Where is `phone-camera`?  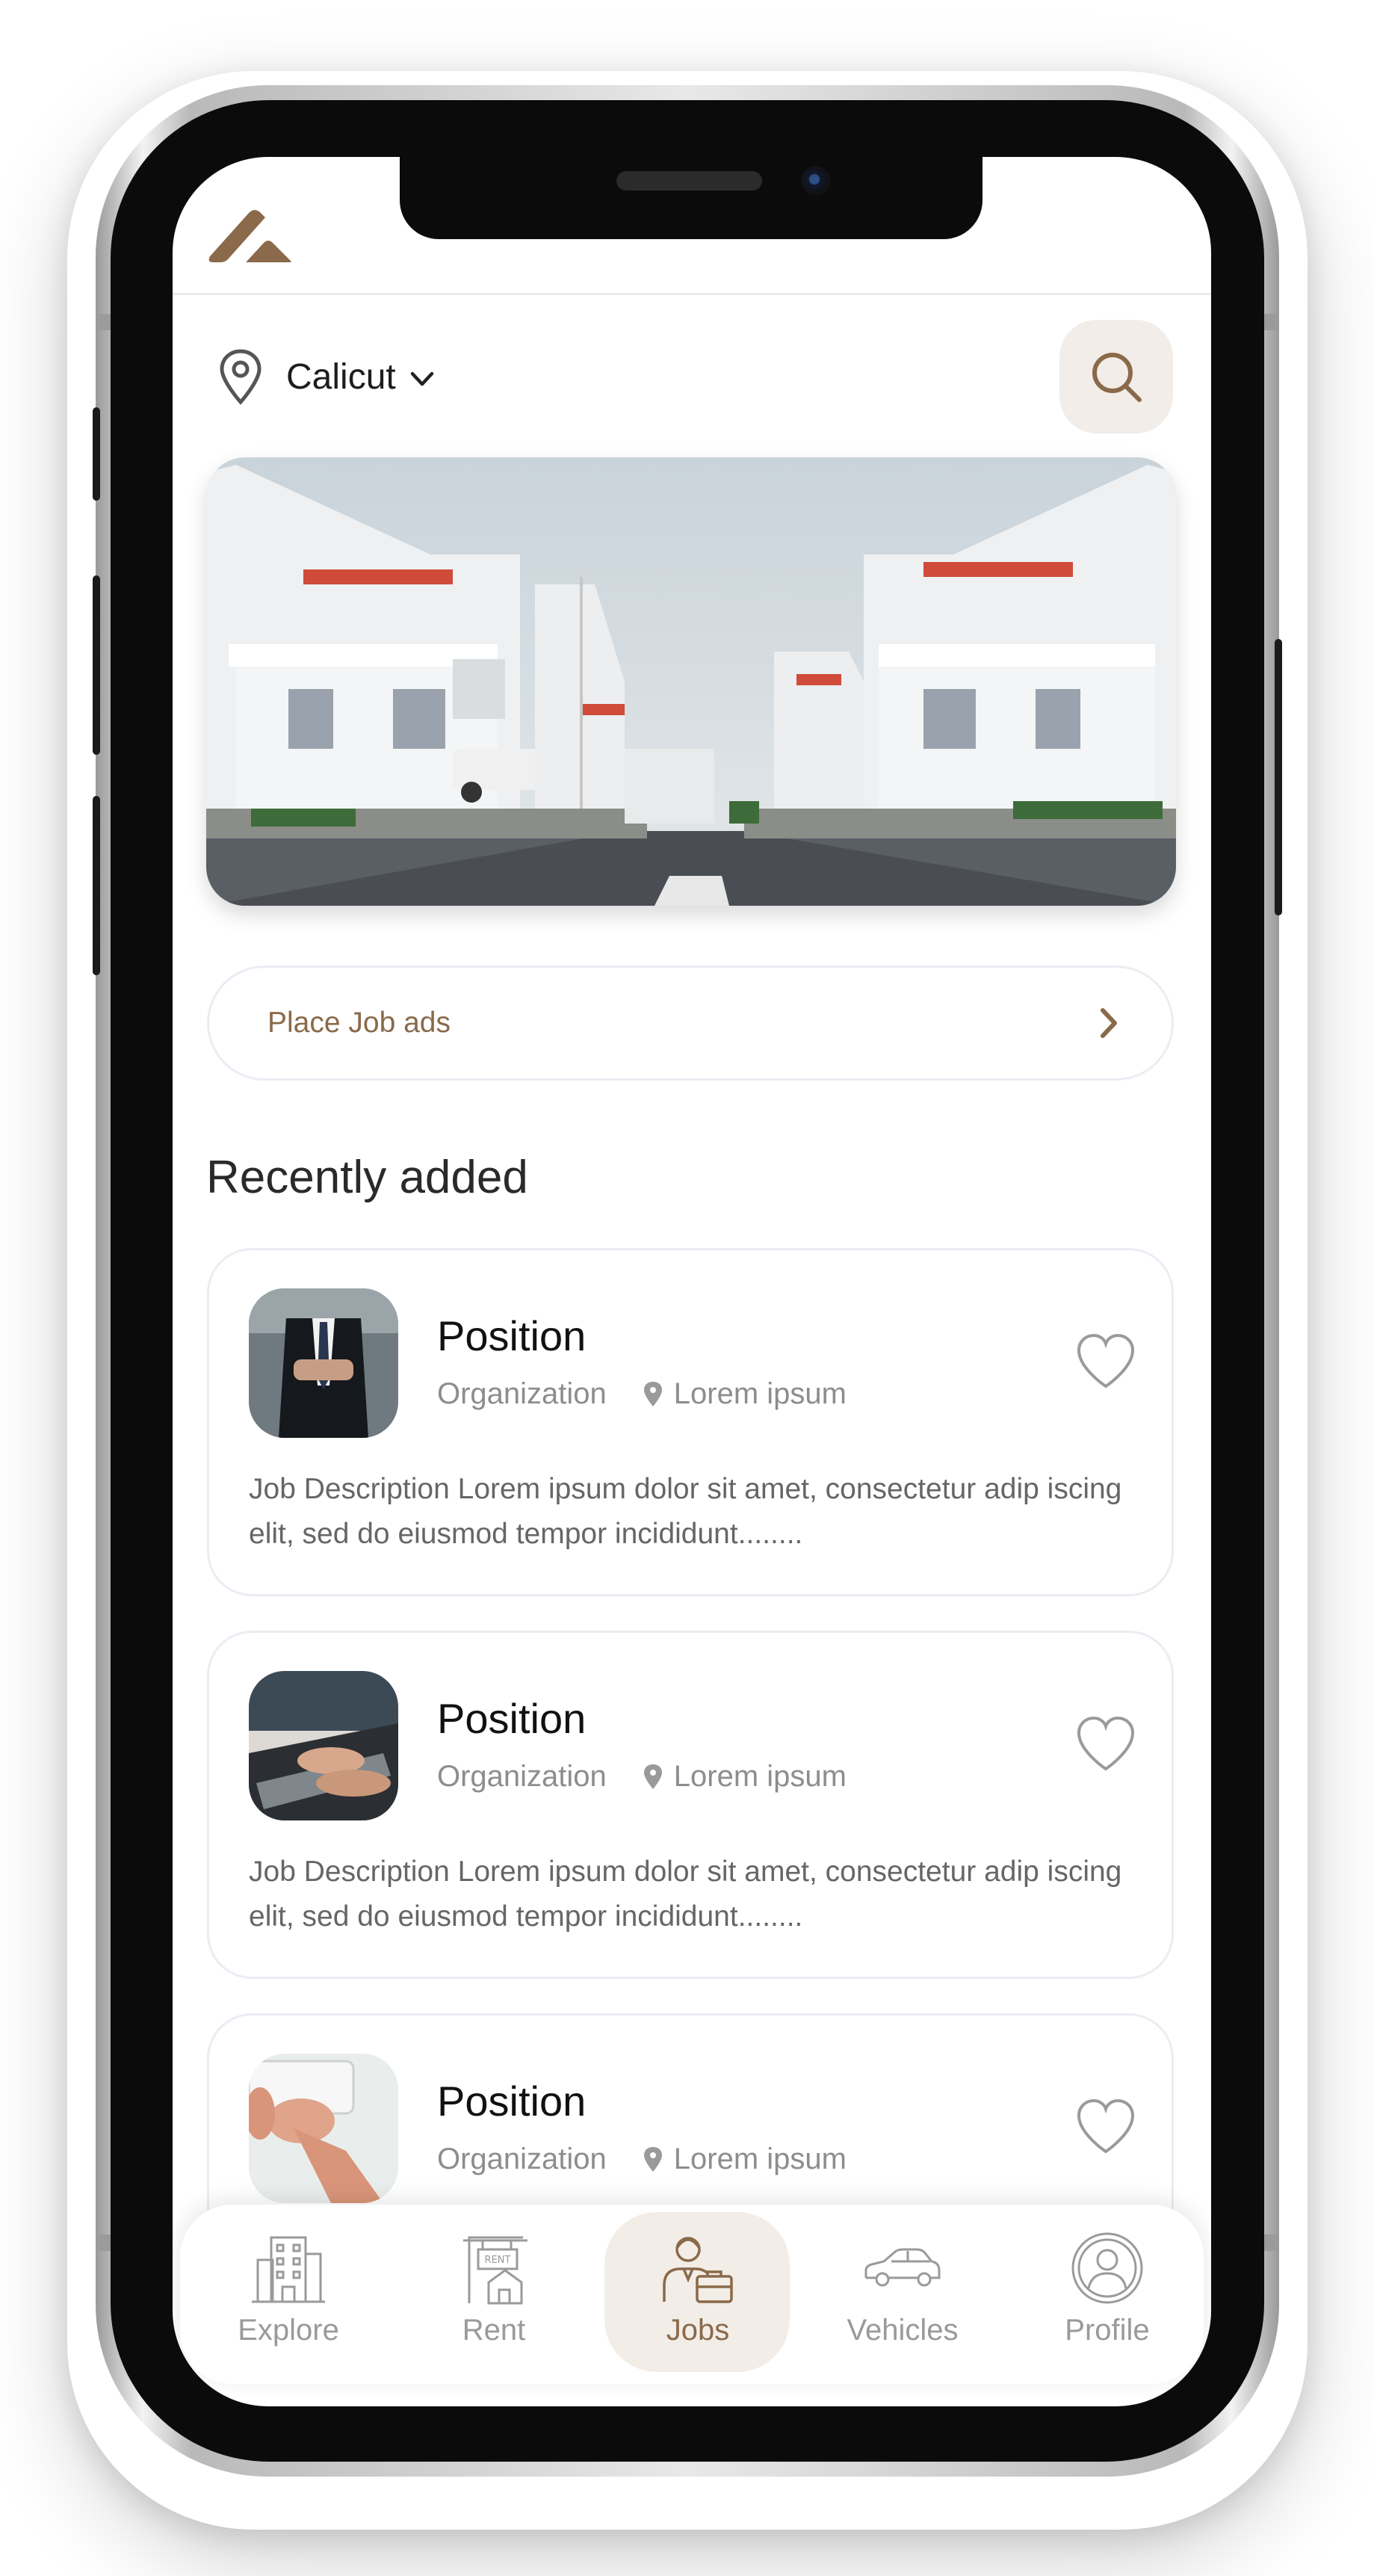
phone-camera is located at coordinates (816, 181).